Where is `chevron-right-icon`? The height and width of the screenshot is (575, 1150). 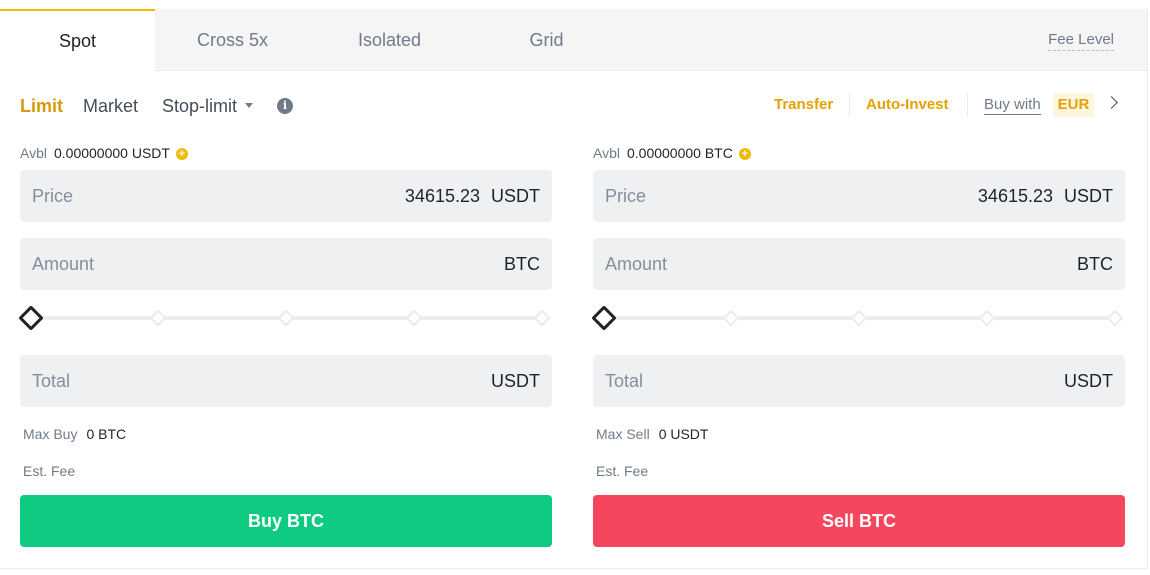
chevron-right-icon is located at coordinates (1111, 102).